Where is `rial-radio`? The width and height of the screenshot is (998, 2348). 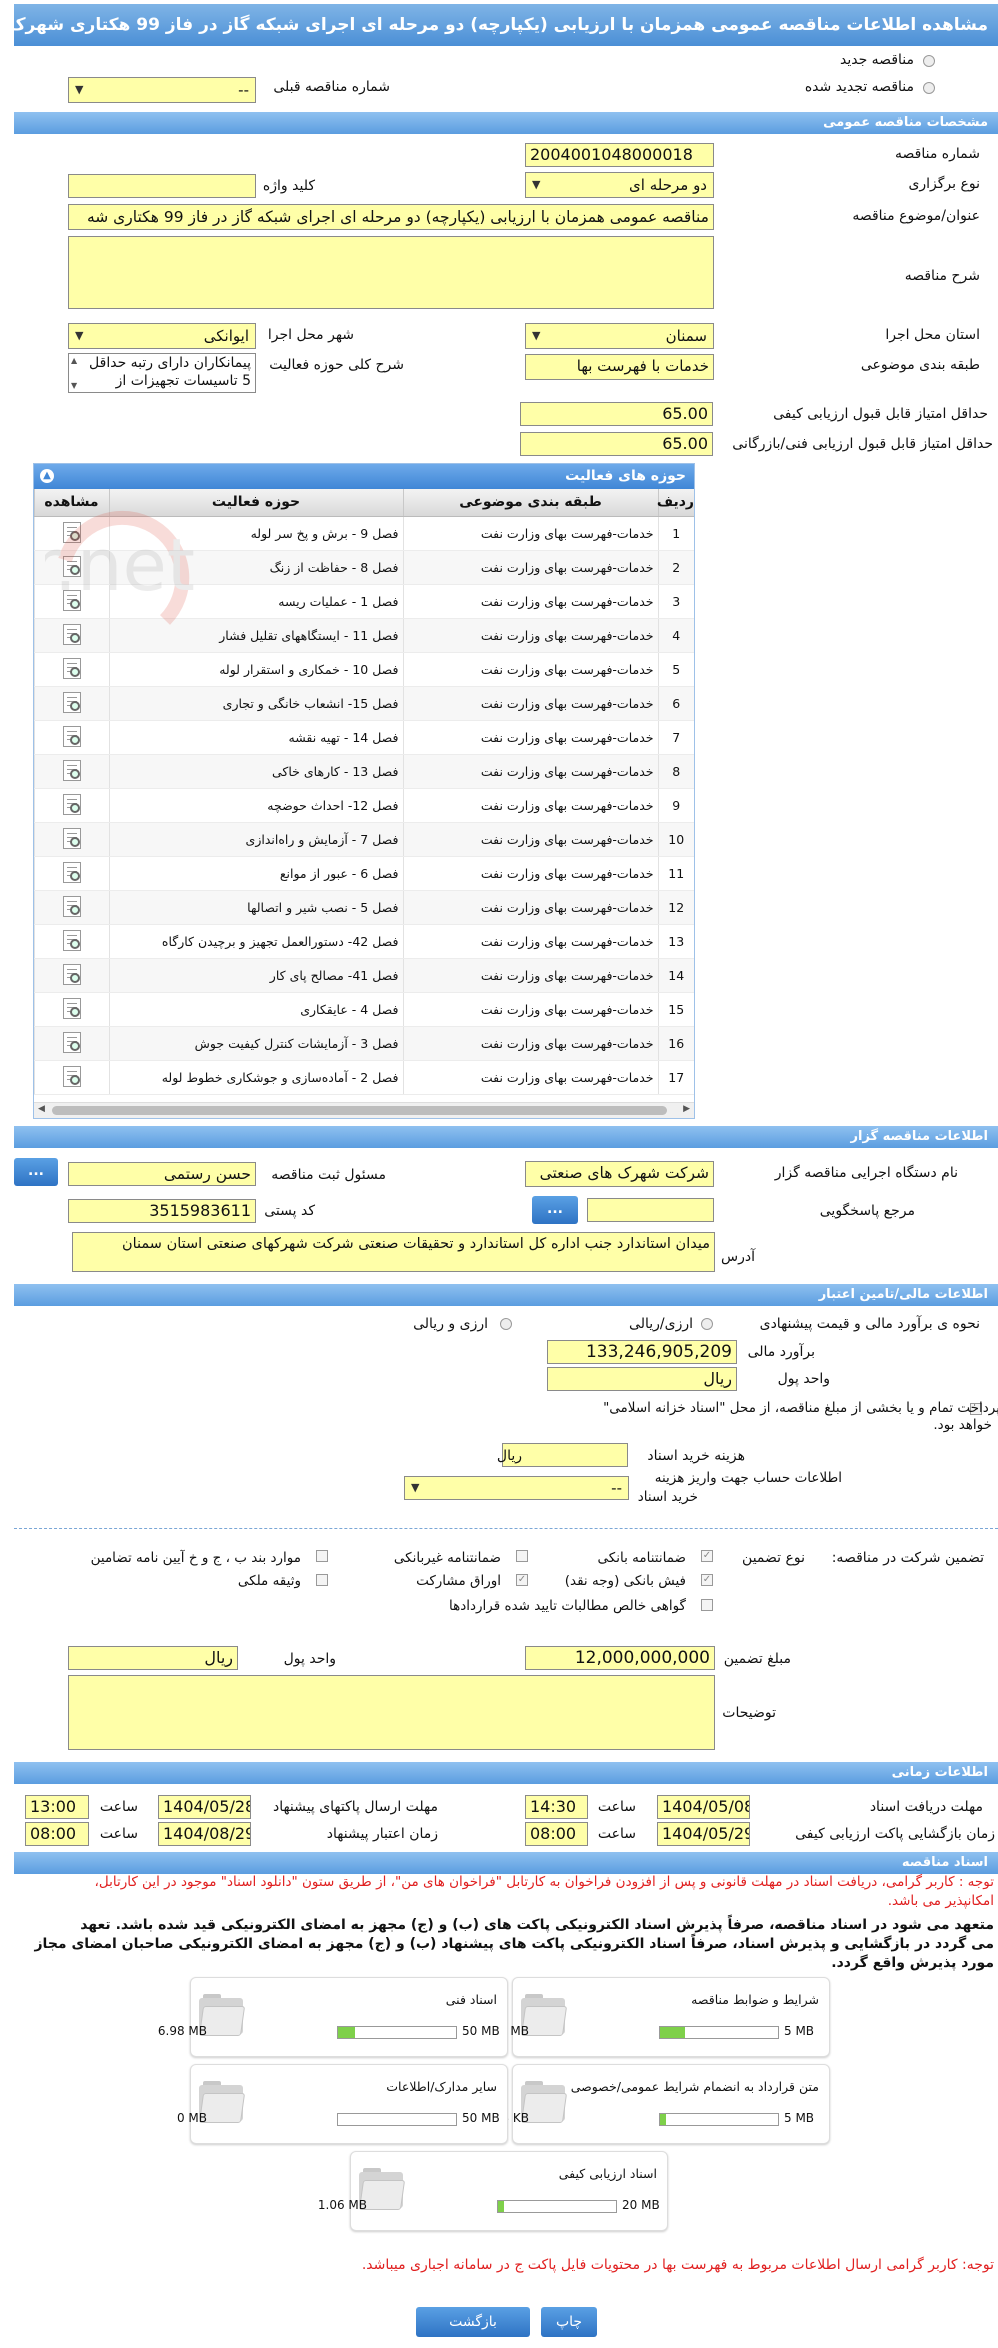
rial-radio is located at coordinates (707, 1324).